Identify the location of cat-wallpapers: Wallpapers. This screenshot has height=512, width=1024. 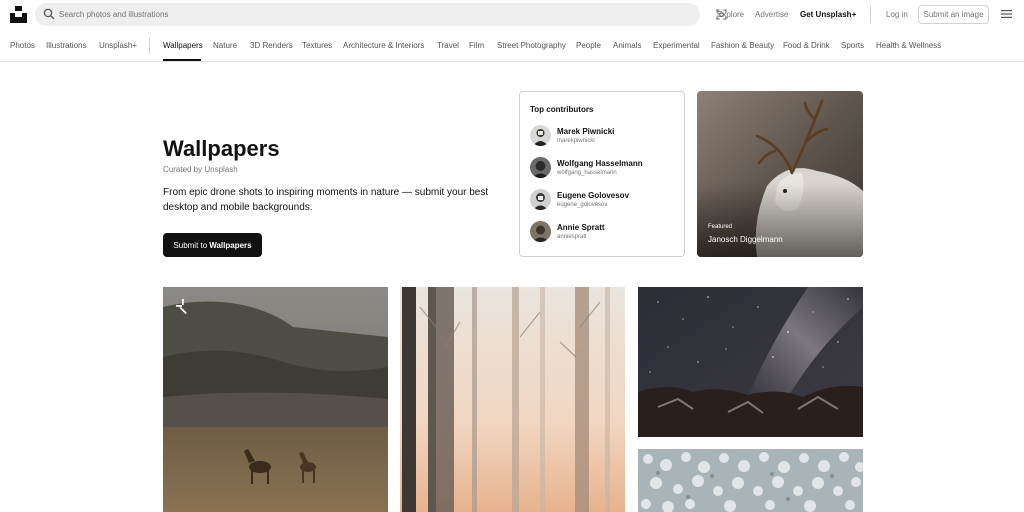
(183, 45).